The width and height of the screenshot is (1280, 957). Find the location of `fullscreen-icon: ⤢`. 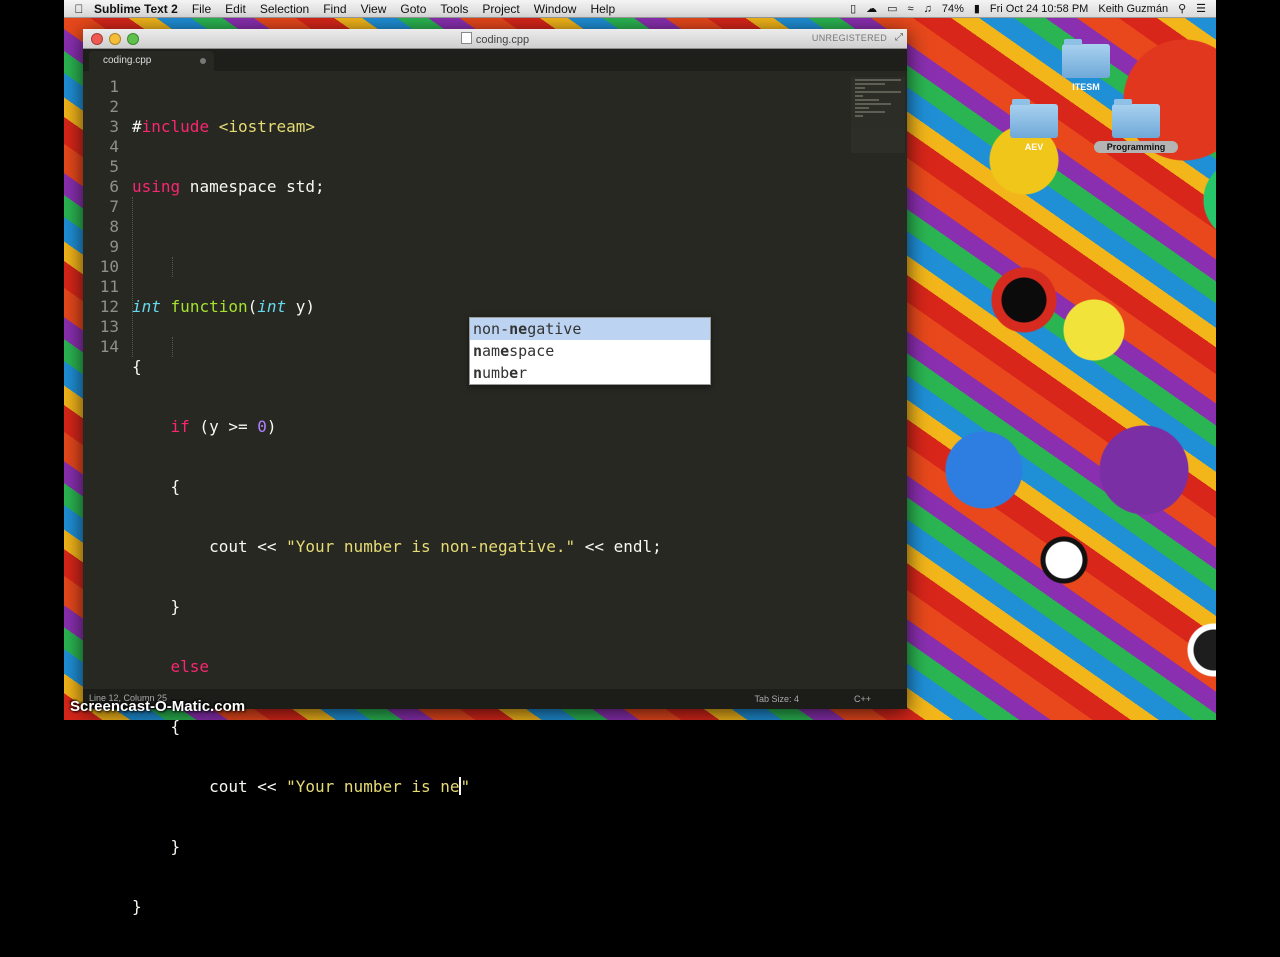

fullscreen-icon: ⤢ is located at coordinates (899, 37).